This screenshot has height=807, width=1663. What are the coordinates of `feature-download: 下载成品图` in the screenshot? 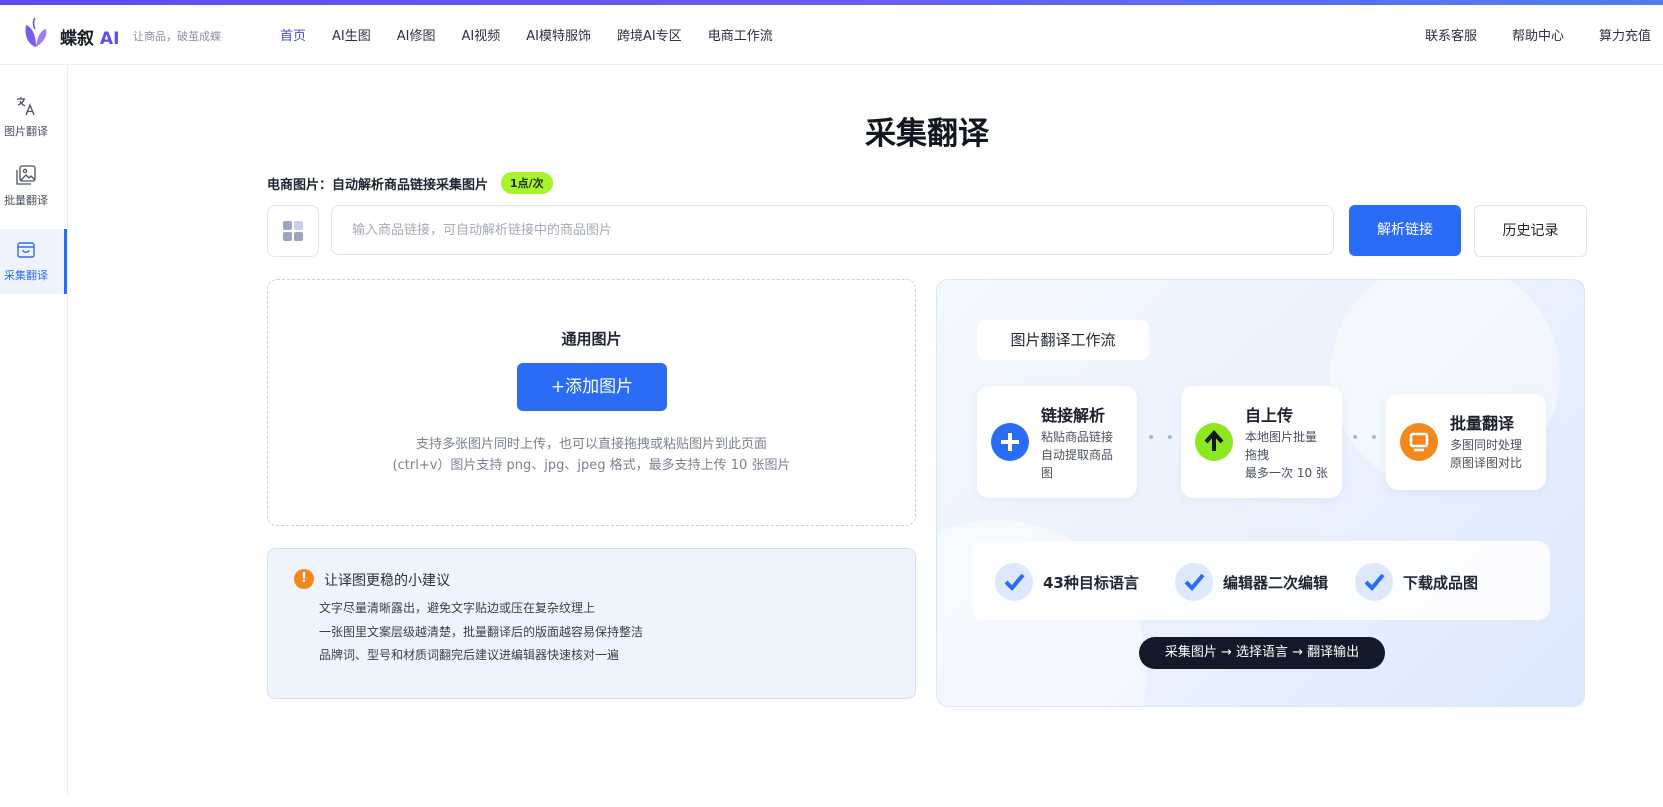 It's located at (1416, 582).